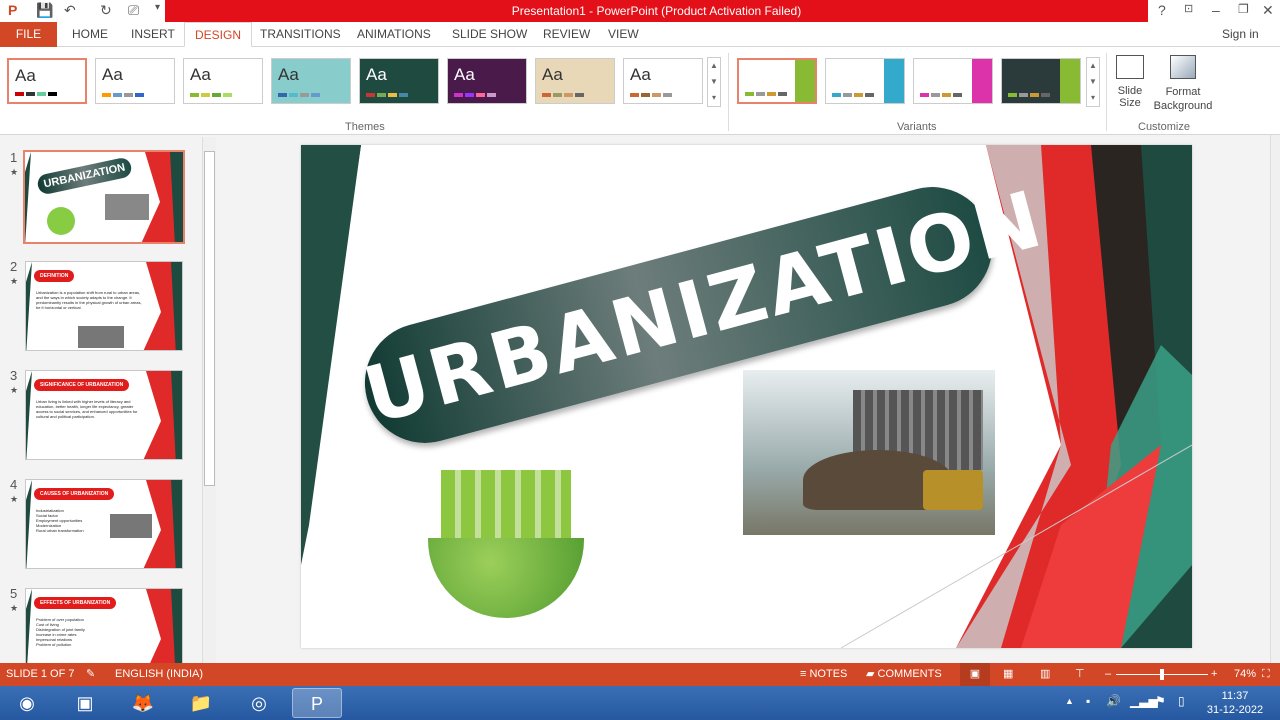  Describe the element at coordinates (869, 452) in the screenshot. I see `bulldozer-cartoon-image` at that location.